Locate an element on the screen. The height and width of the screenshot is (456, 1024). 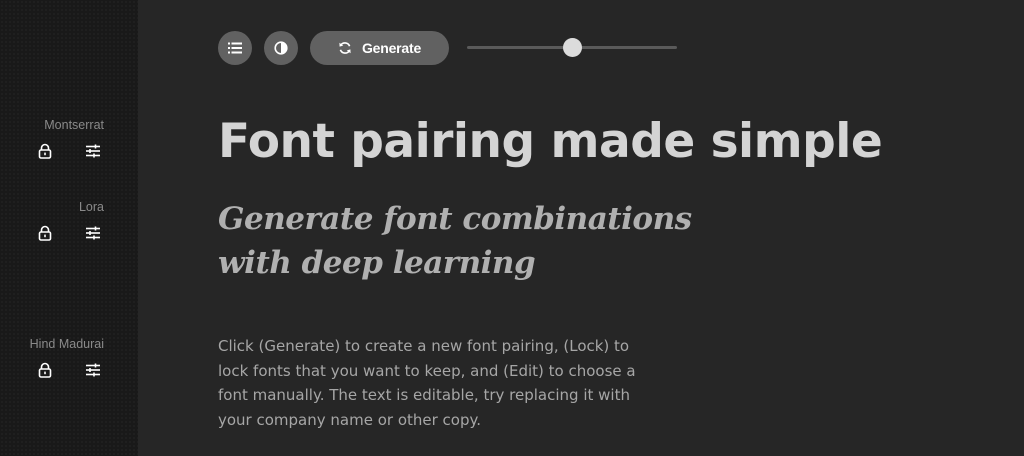
font-name-label: Lora is located at coordinates (91, 207).